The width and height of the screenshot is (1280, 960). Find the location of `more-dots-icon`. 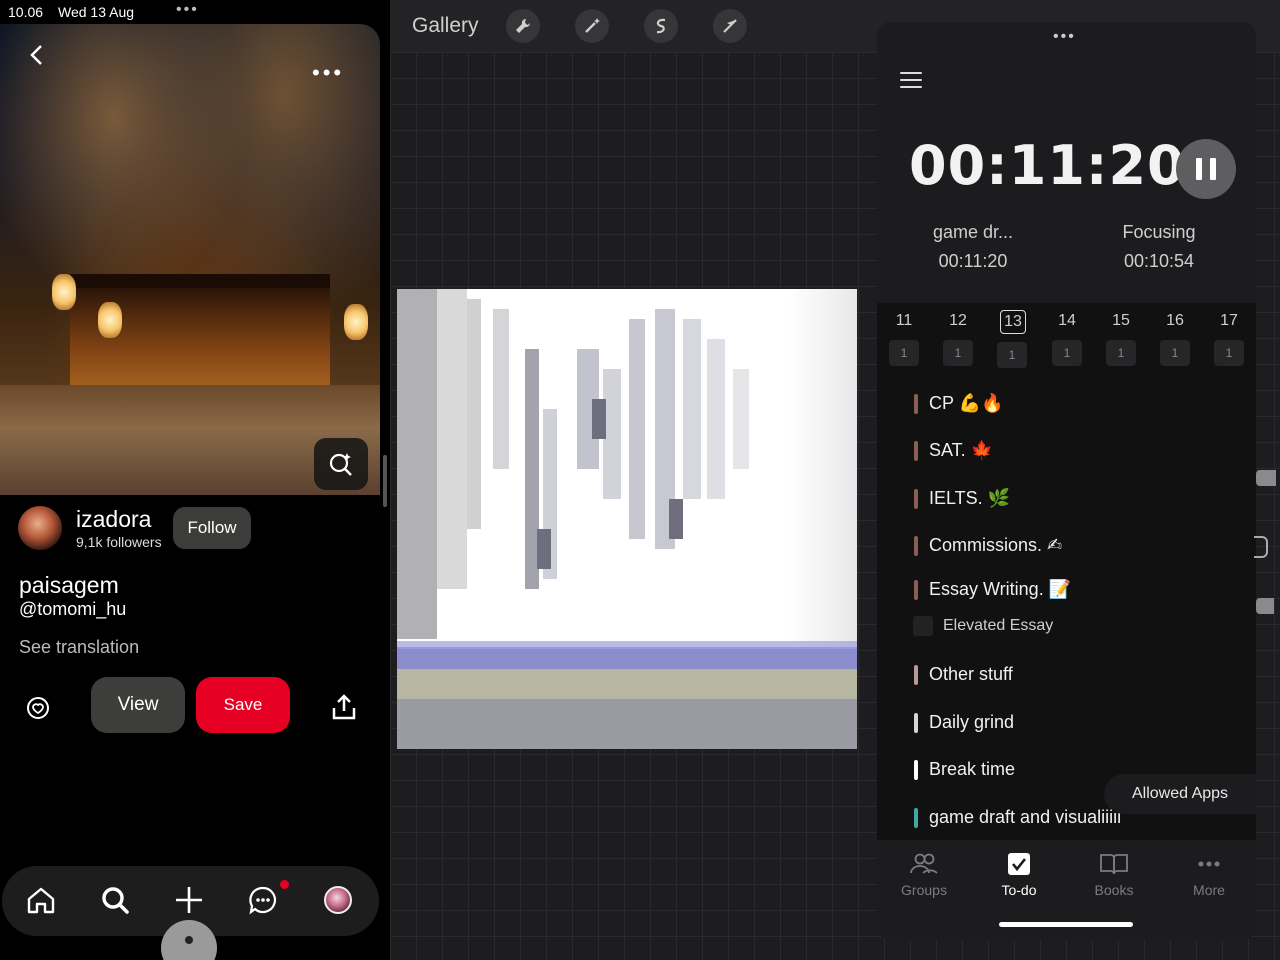

more-dots-icon is located at coordinates (1209, 865).